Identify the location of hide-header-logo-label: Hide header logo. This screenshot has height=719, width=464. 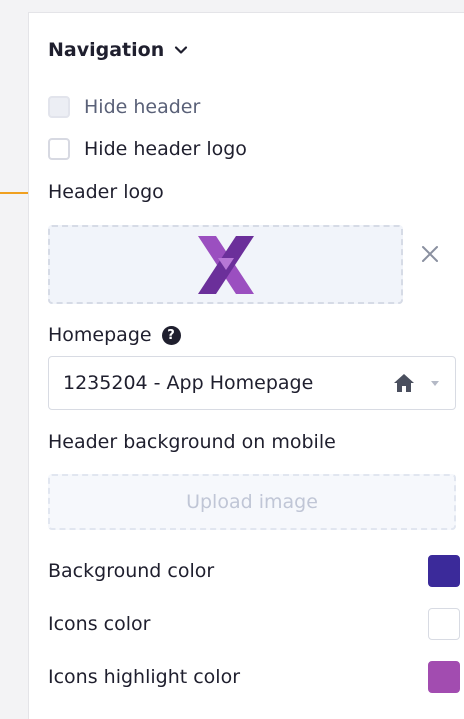
(165, 149).